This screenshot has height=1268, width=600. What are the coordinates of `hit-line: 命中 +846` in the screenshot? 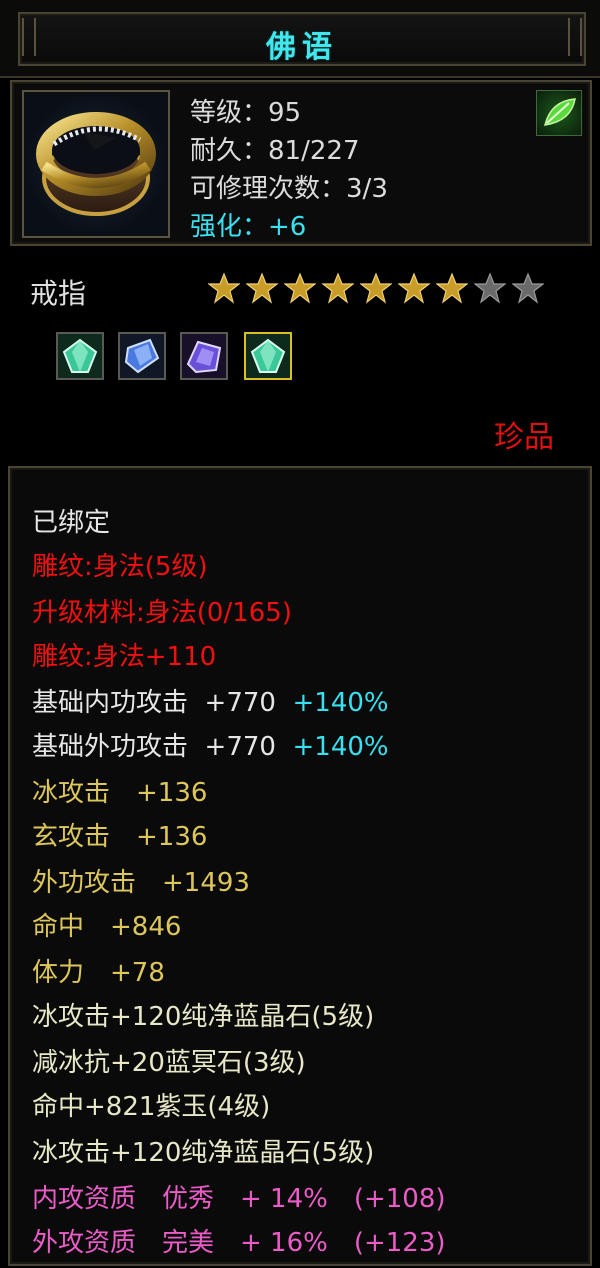 It's located at (107, 927).